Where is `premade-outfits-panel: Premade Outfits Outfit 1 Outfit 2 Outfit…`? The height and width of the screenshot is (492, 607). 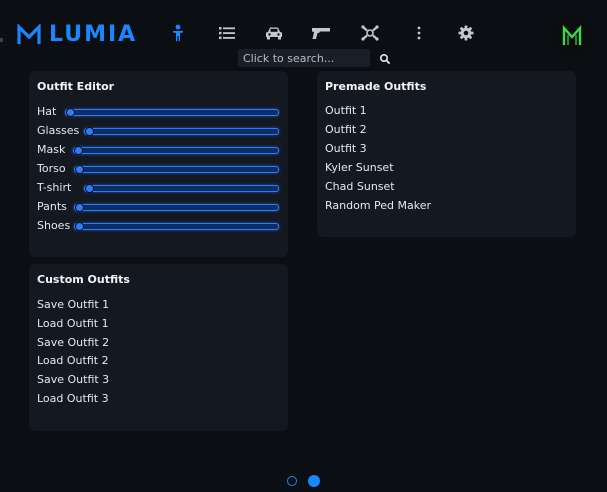 premade-outfits-panel: Premade Outfits Outfit 1 Outfit 2 Outfit… is located at coordinates (446, 154).